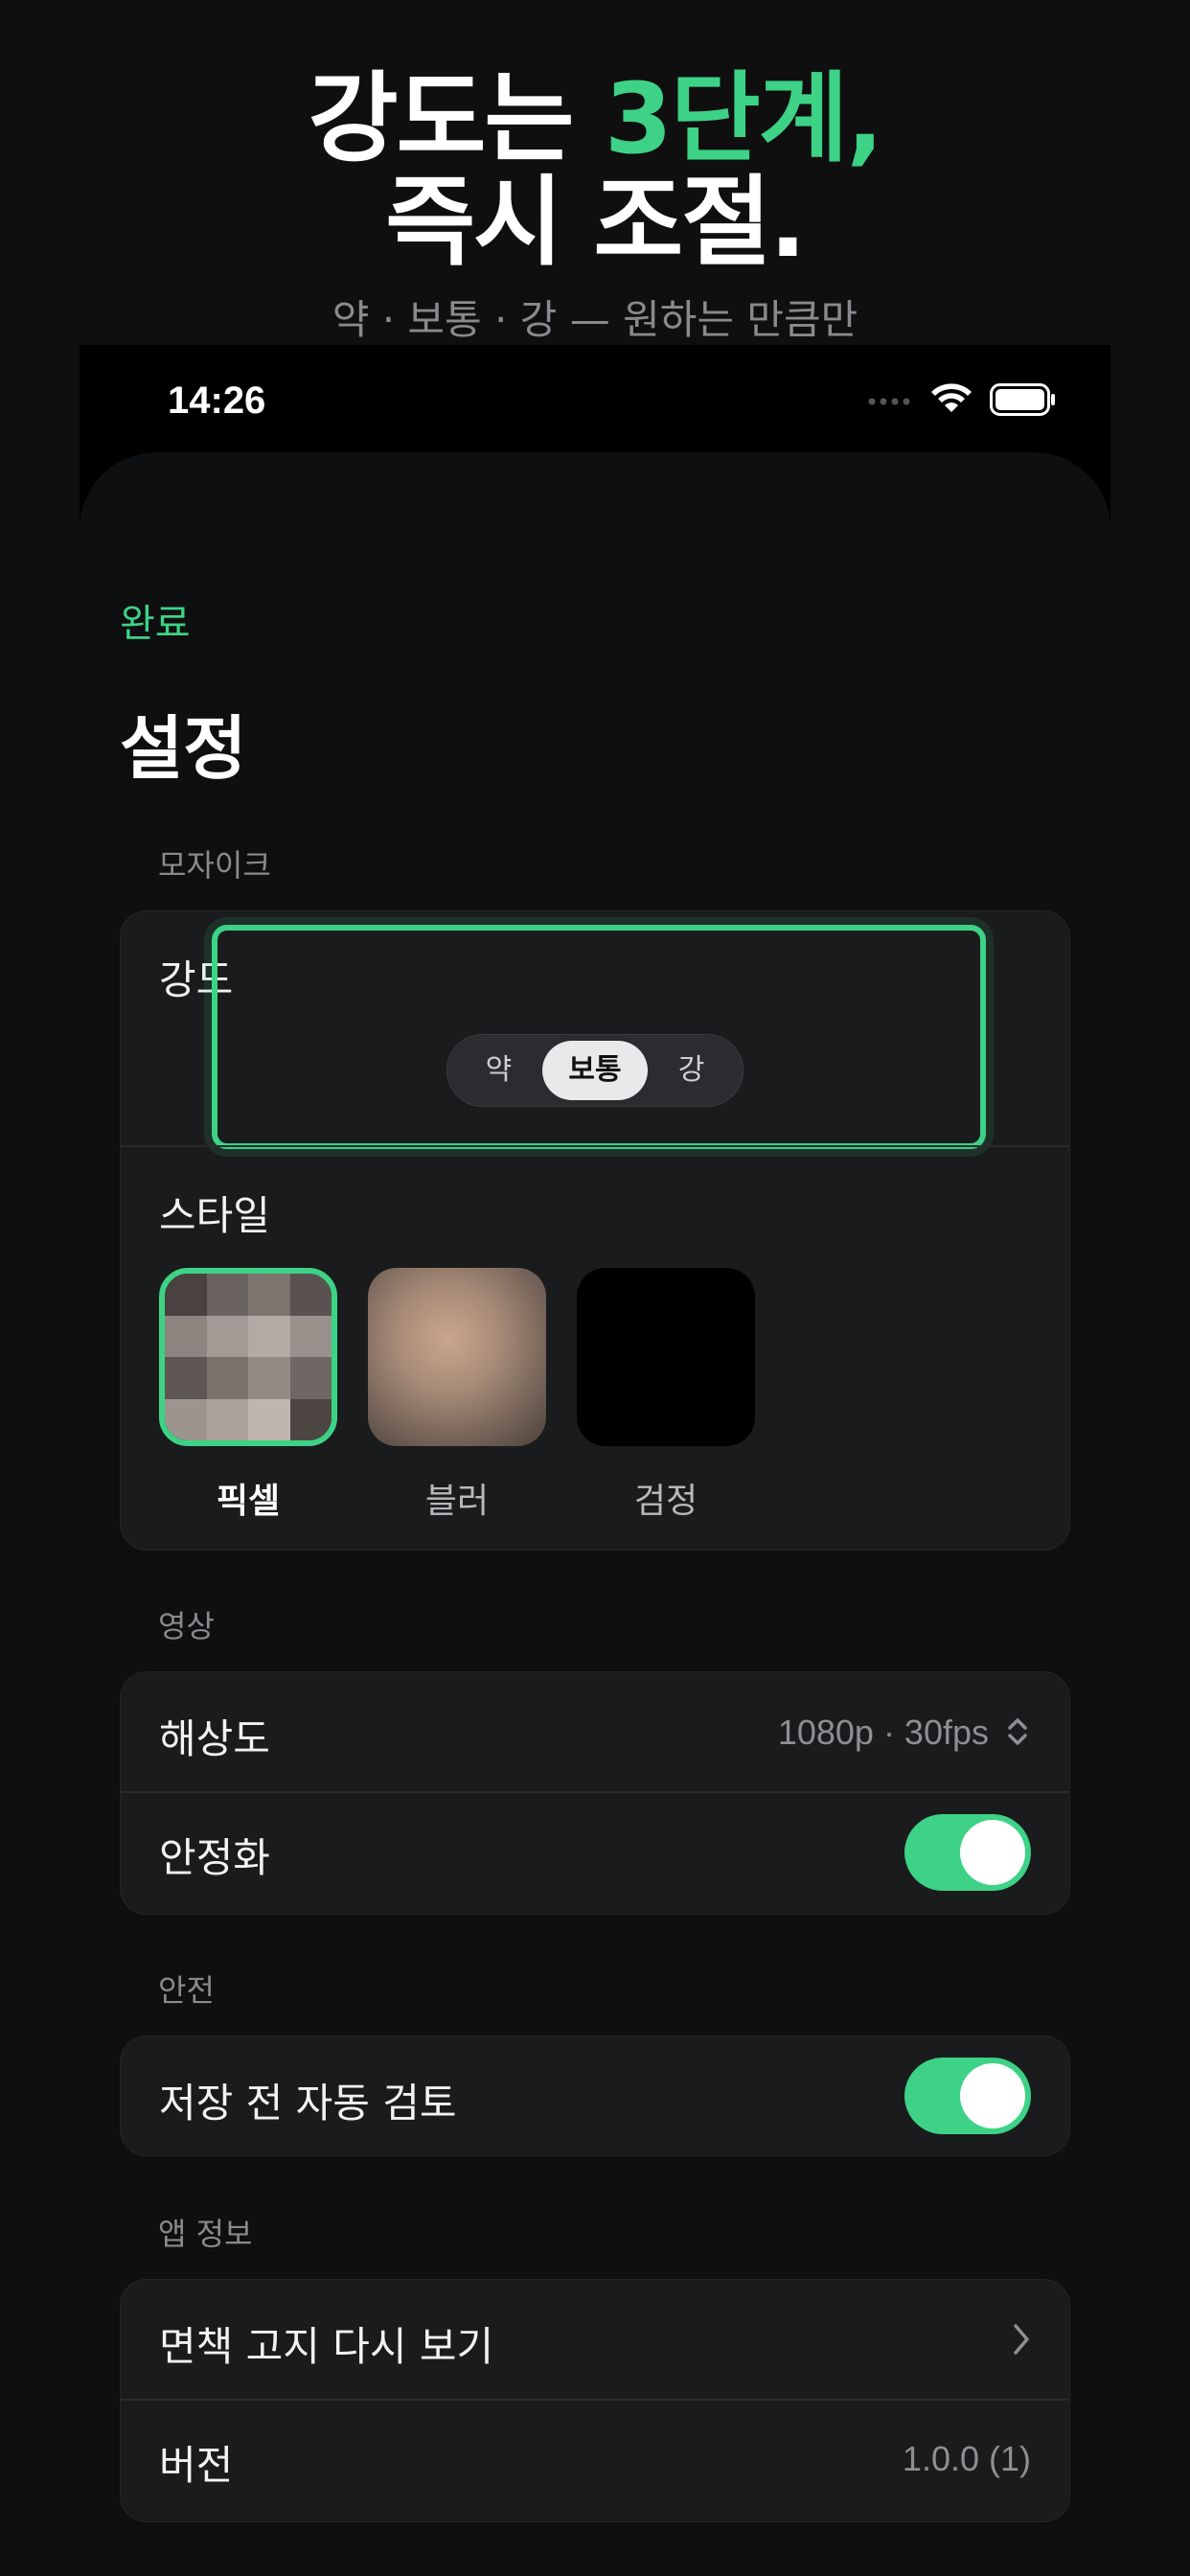 This screenshot has height=2576, width=1190. Describe the element at coordinates (967, 2458) in the screenshot. I see `version-value: 1.0.0 (1)` at that location.